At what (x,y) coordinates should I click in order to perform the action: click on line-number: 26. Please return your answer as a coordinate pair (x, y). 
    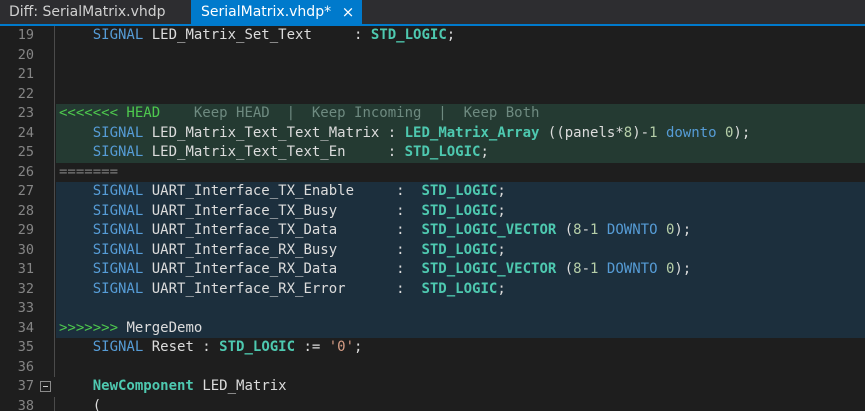
    Looking at the image, I should click on (25, 171).